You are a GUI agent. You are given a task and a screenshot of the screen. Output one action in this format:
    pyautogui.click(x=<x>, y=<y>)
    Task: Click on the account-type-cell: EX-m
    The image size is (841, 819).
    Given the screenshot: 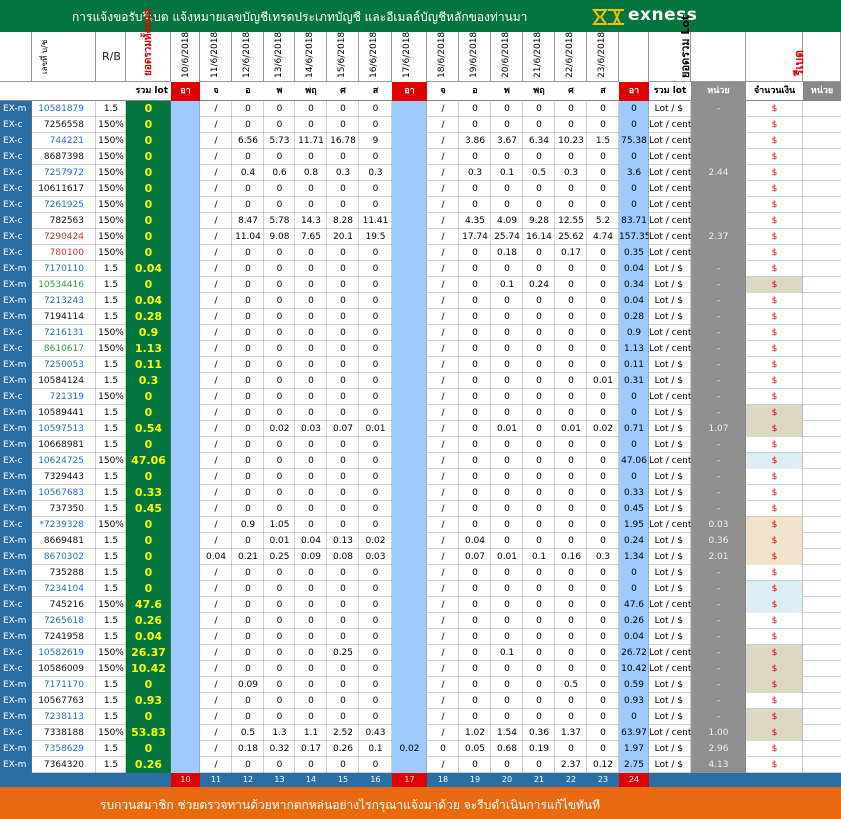 What is the action you would take?
    pyautogui.click(x=16, y=509)
    